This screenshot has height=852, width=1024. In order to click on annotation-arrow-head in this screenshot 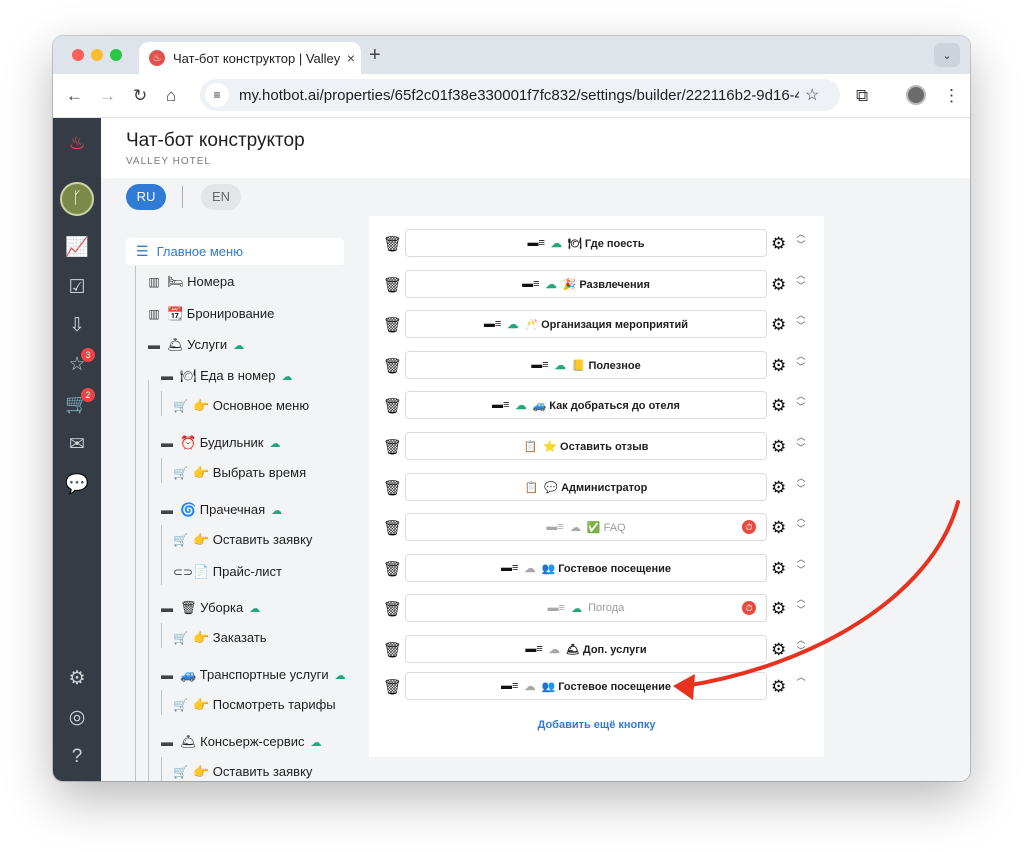, I will do `click(684, 687)`.